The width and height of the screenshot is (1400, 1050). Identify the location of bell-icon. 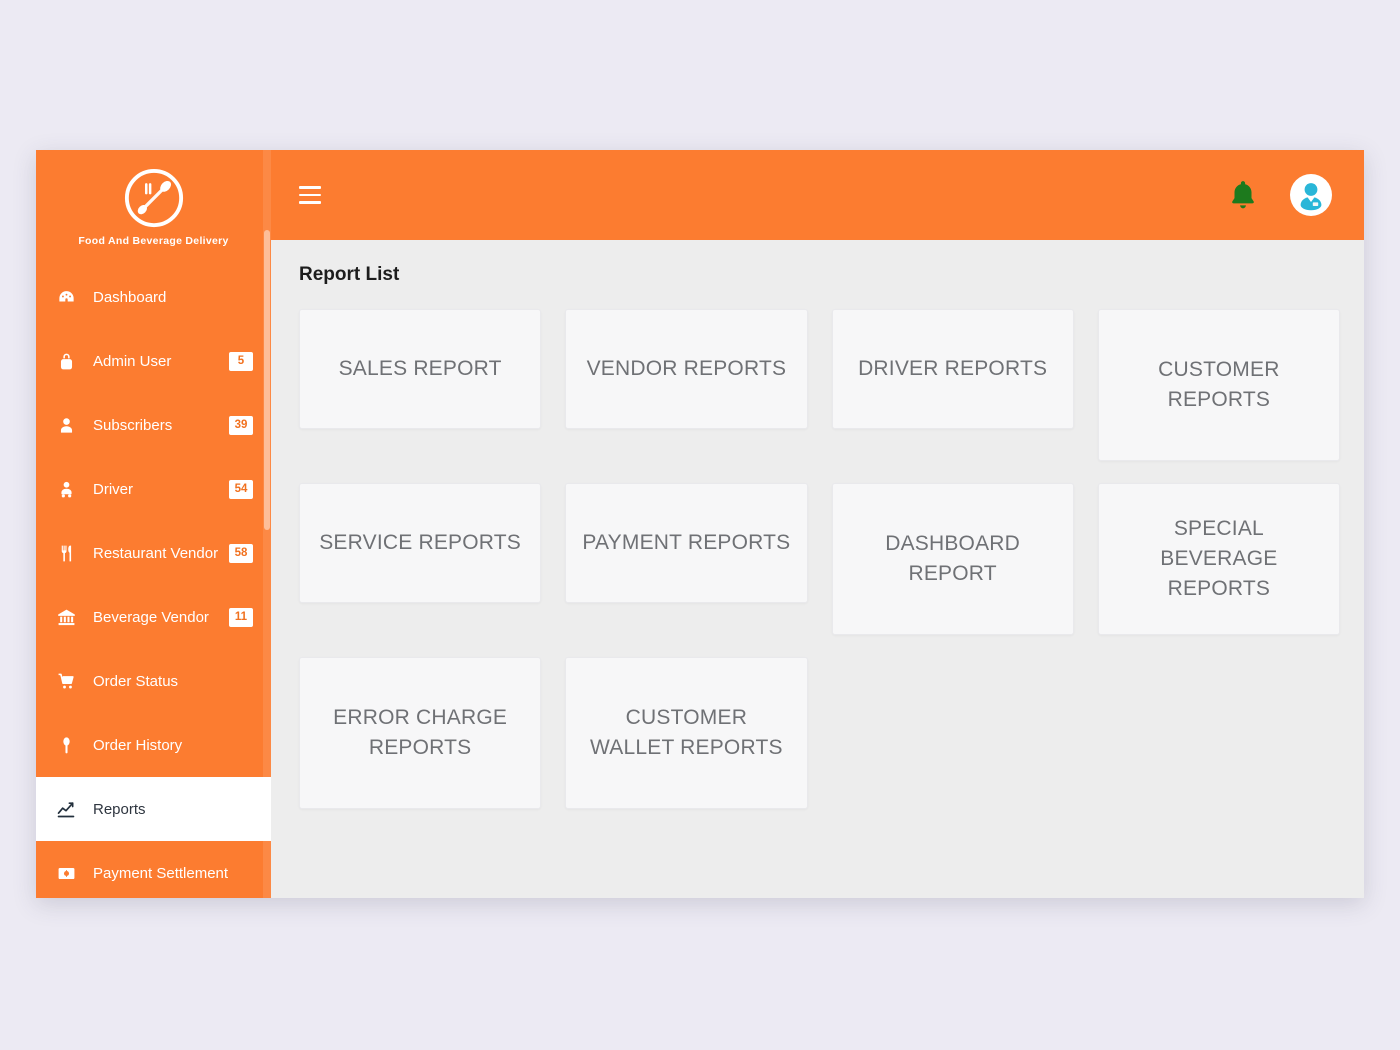
(1243, 195).